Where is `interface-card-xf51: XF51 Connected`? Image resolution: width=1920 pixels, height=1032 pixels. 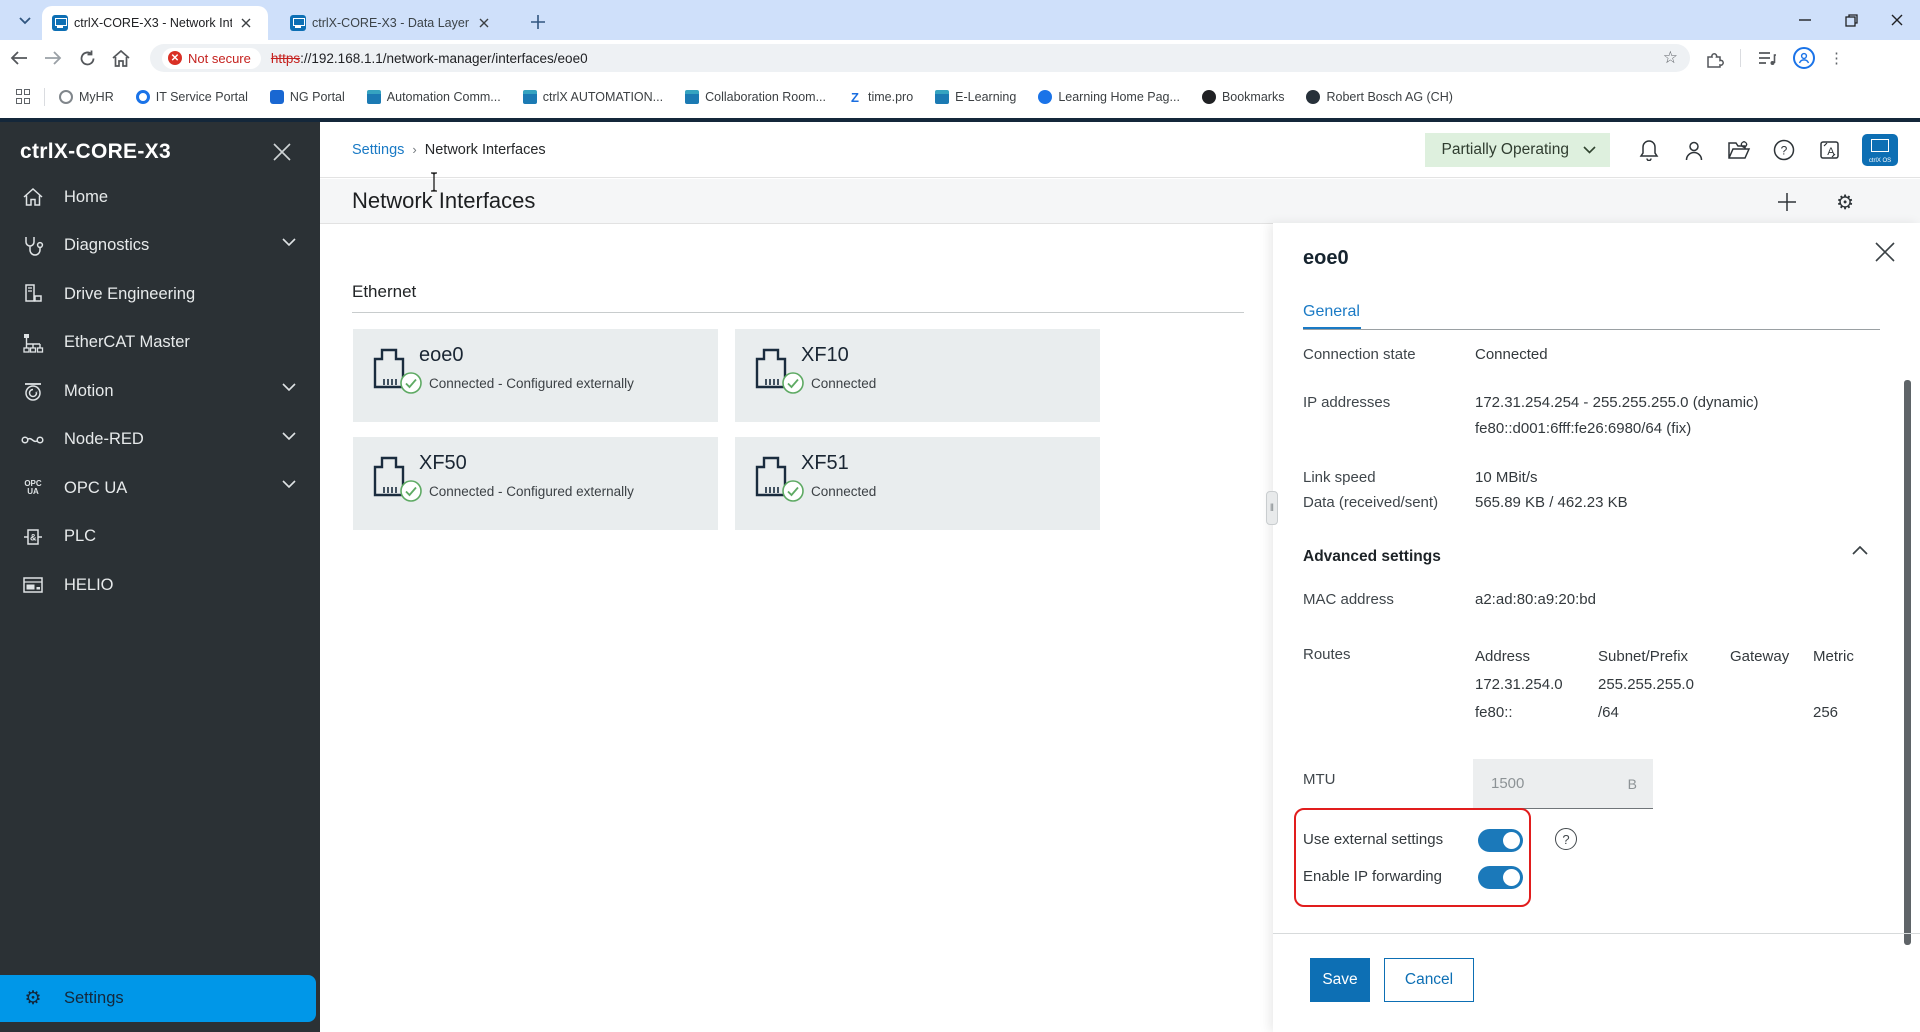 interface-card-xf51: XF51 Connected is located at coordinates (917, 483).